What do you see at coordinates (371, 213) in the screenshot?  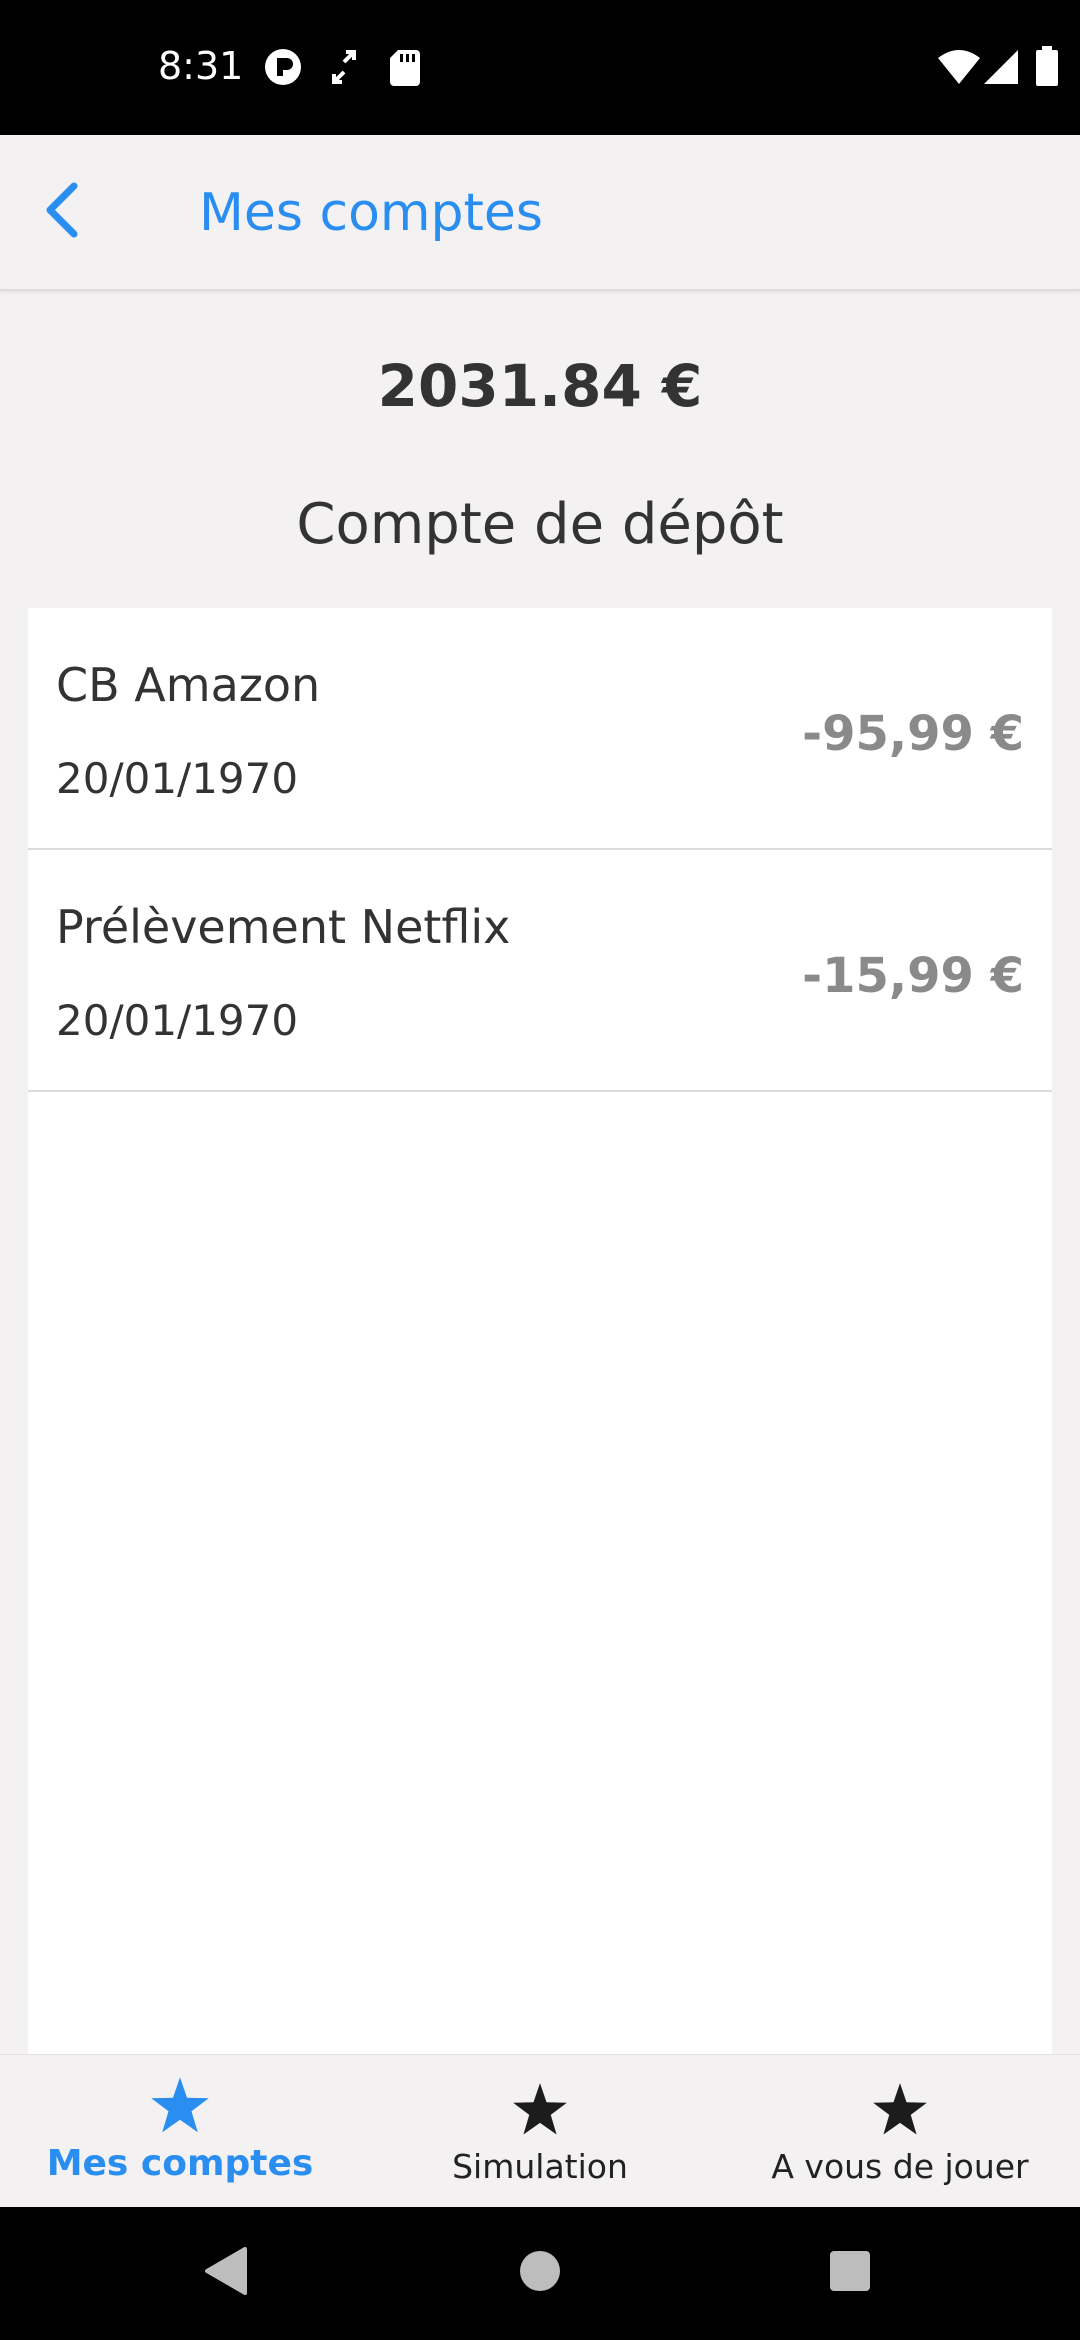 I see `page-title: Mes comptes` at bounding box center [371, 213].